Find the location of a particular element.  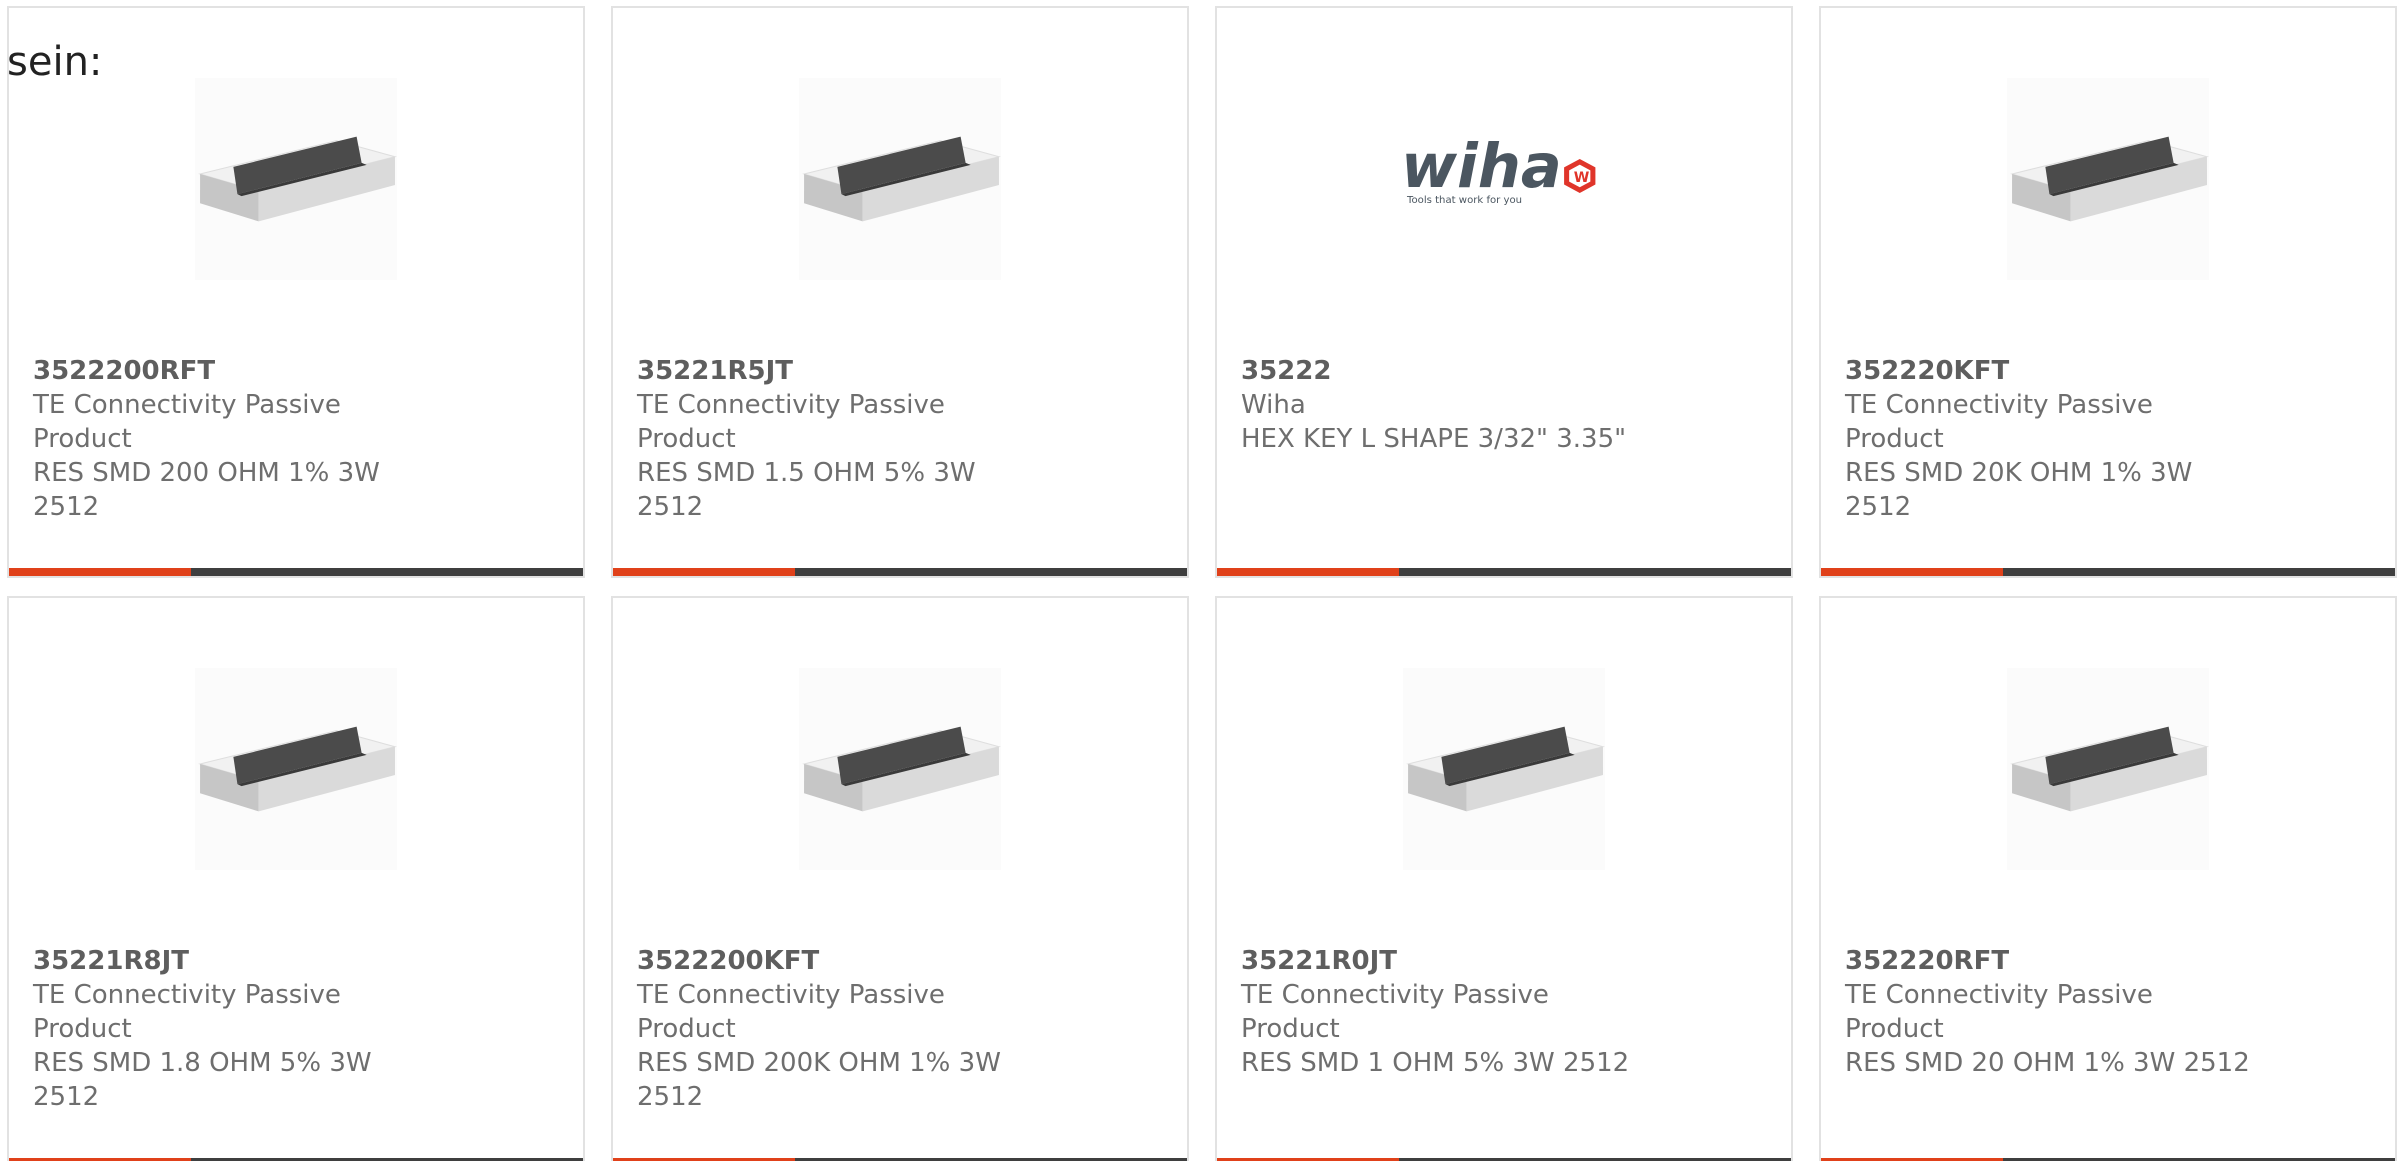

manufacturer: Wiha is located at coordinates (1273, 405).